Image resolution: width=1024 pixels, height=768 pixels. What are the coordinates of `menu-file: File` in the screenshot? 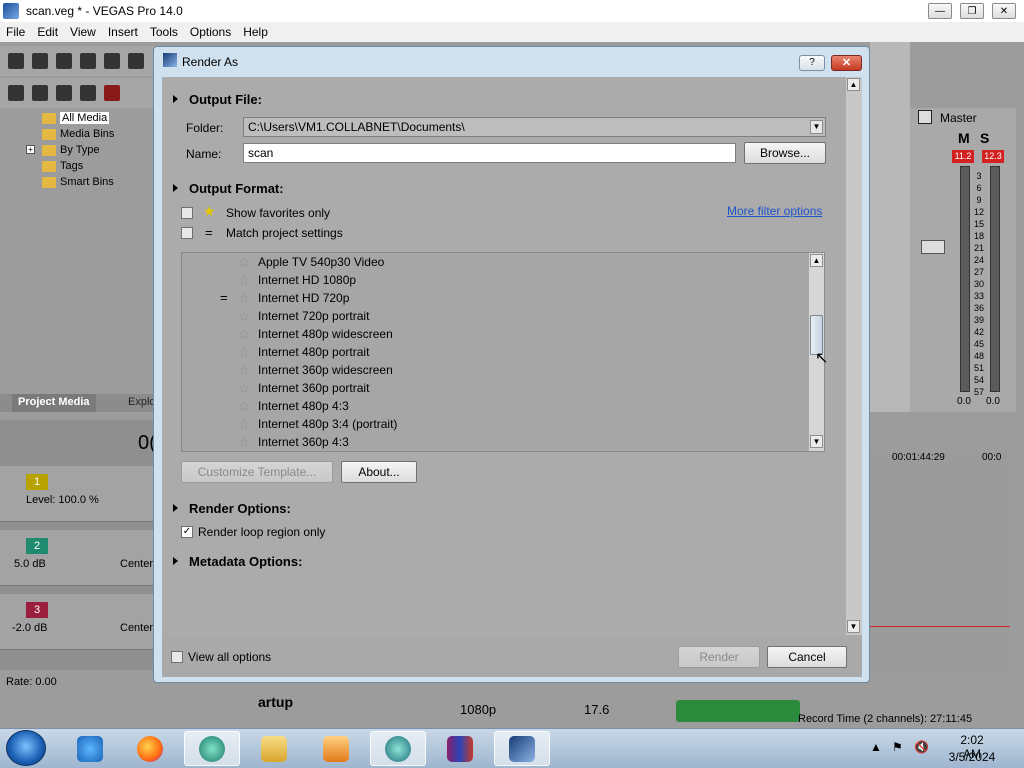 It's located at (15, 32).